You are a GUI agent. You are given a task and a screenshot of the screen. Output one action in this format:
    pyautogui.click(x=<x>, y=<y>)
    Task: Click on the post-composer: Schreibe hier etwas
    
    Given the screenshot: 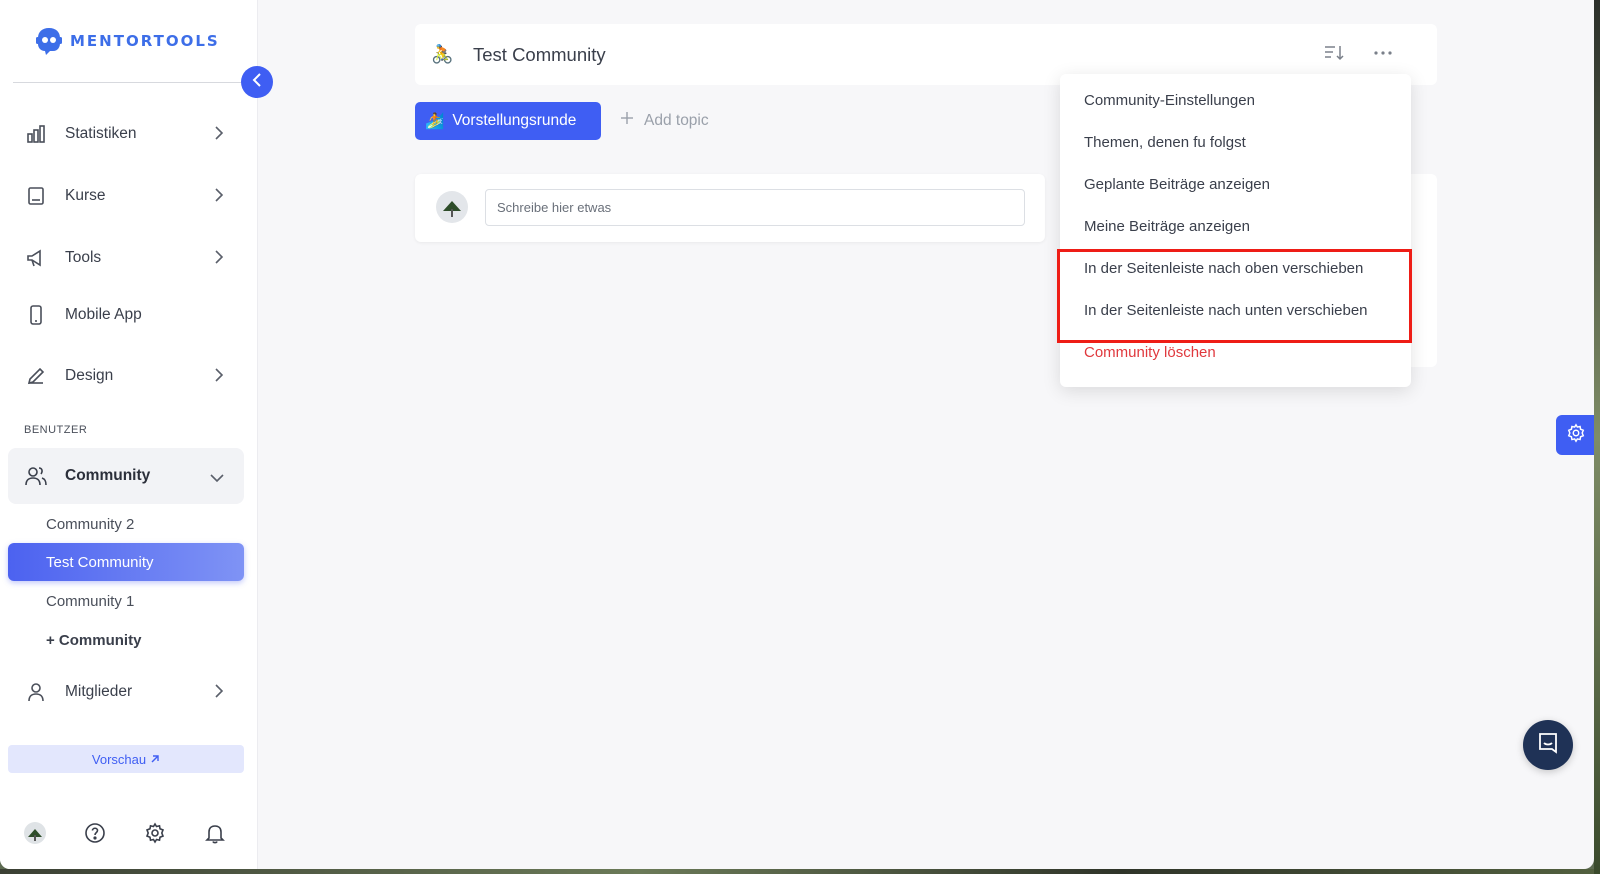 What is the action you would take?
    pyautogui.click(x=730, y=208)
    